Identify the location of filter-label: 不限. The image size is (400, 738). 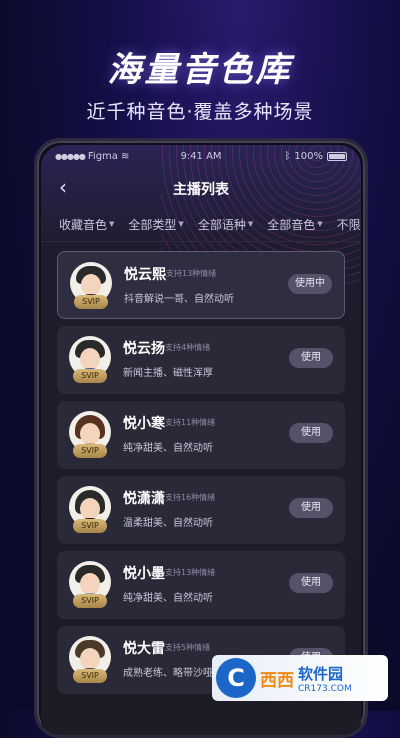
(348, 224).